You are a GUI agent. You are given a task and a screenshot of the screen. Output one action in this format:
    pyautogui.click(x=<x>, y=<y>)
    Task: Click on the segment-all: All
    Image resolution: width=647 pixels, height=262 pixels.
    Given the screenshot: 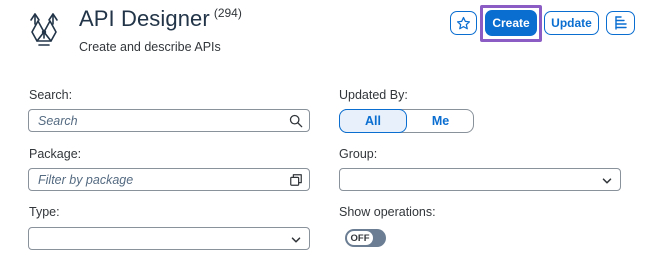 What is the action you would take?
    pyautogui.click(x=373, y=121)
    